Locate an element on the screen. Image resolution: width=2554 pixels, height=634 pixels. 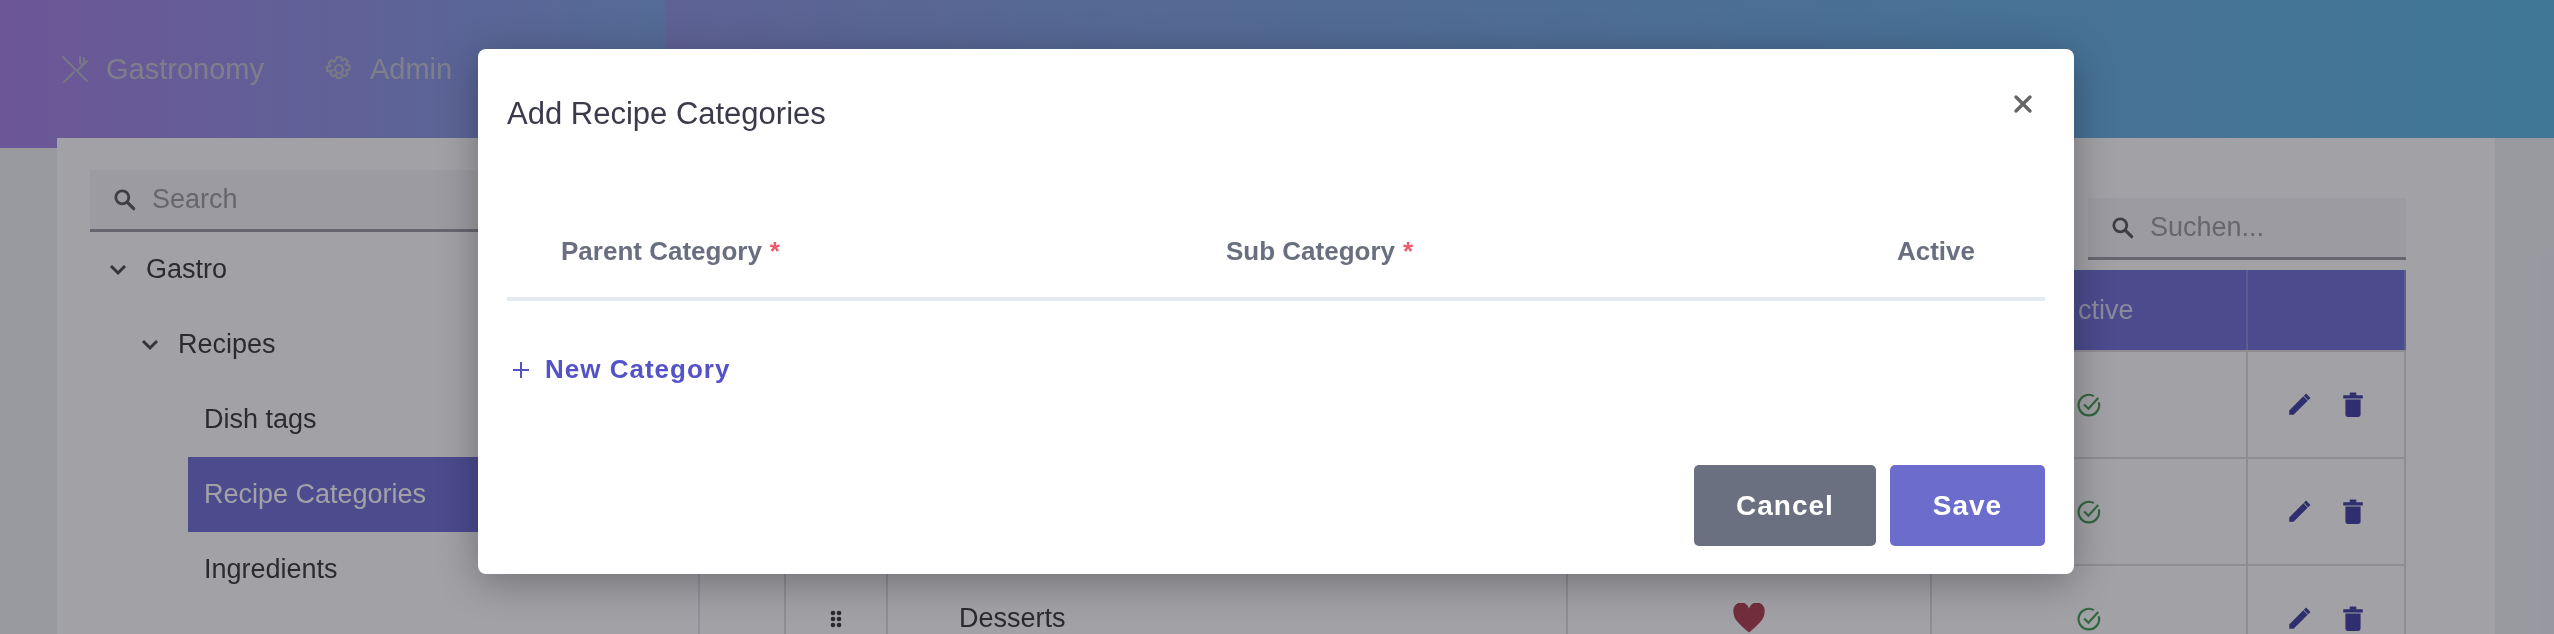
plus-icon is located at coordinates (521, 369).